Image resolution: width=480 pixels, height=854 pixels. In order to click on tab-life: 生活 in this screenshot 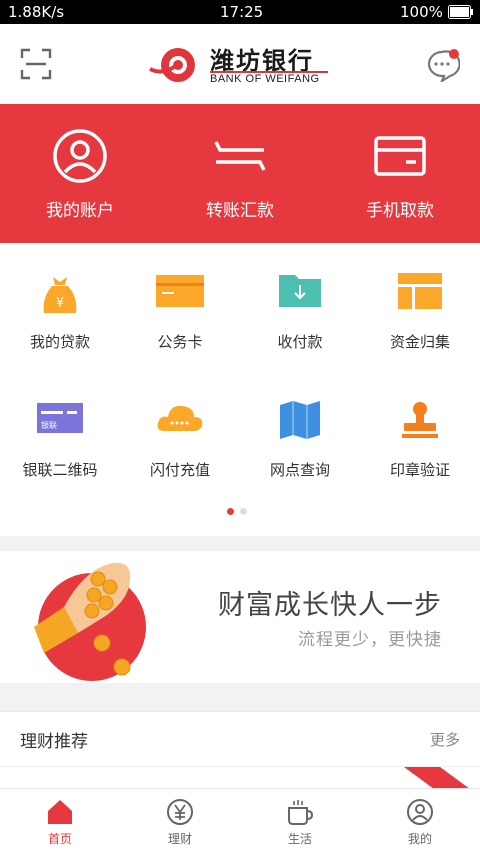, I will do `click(300, 821)`.